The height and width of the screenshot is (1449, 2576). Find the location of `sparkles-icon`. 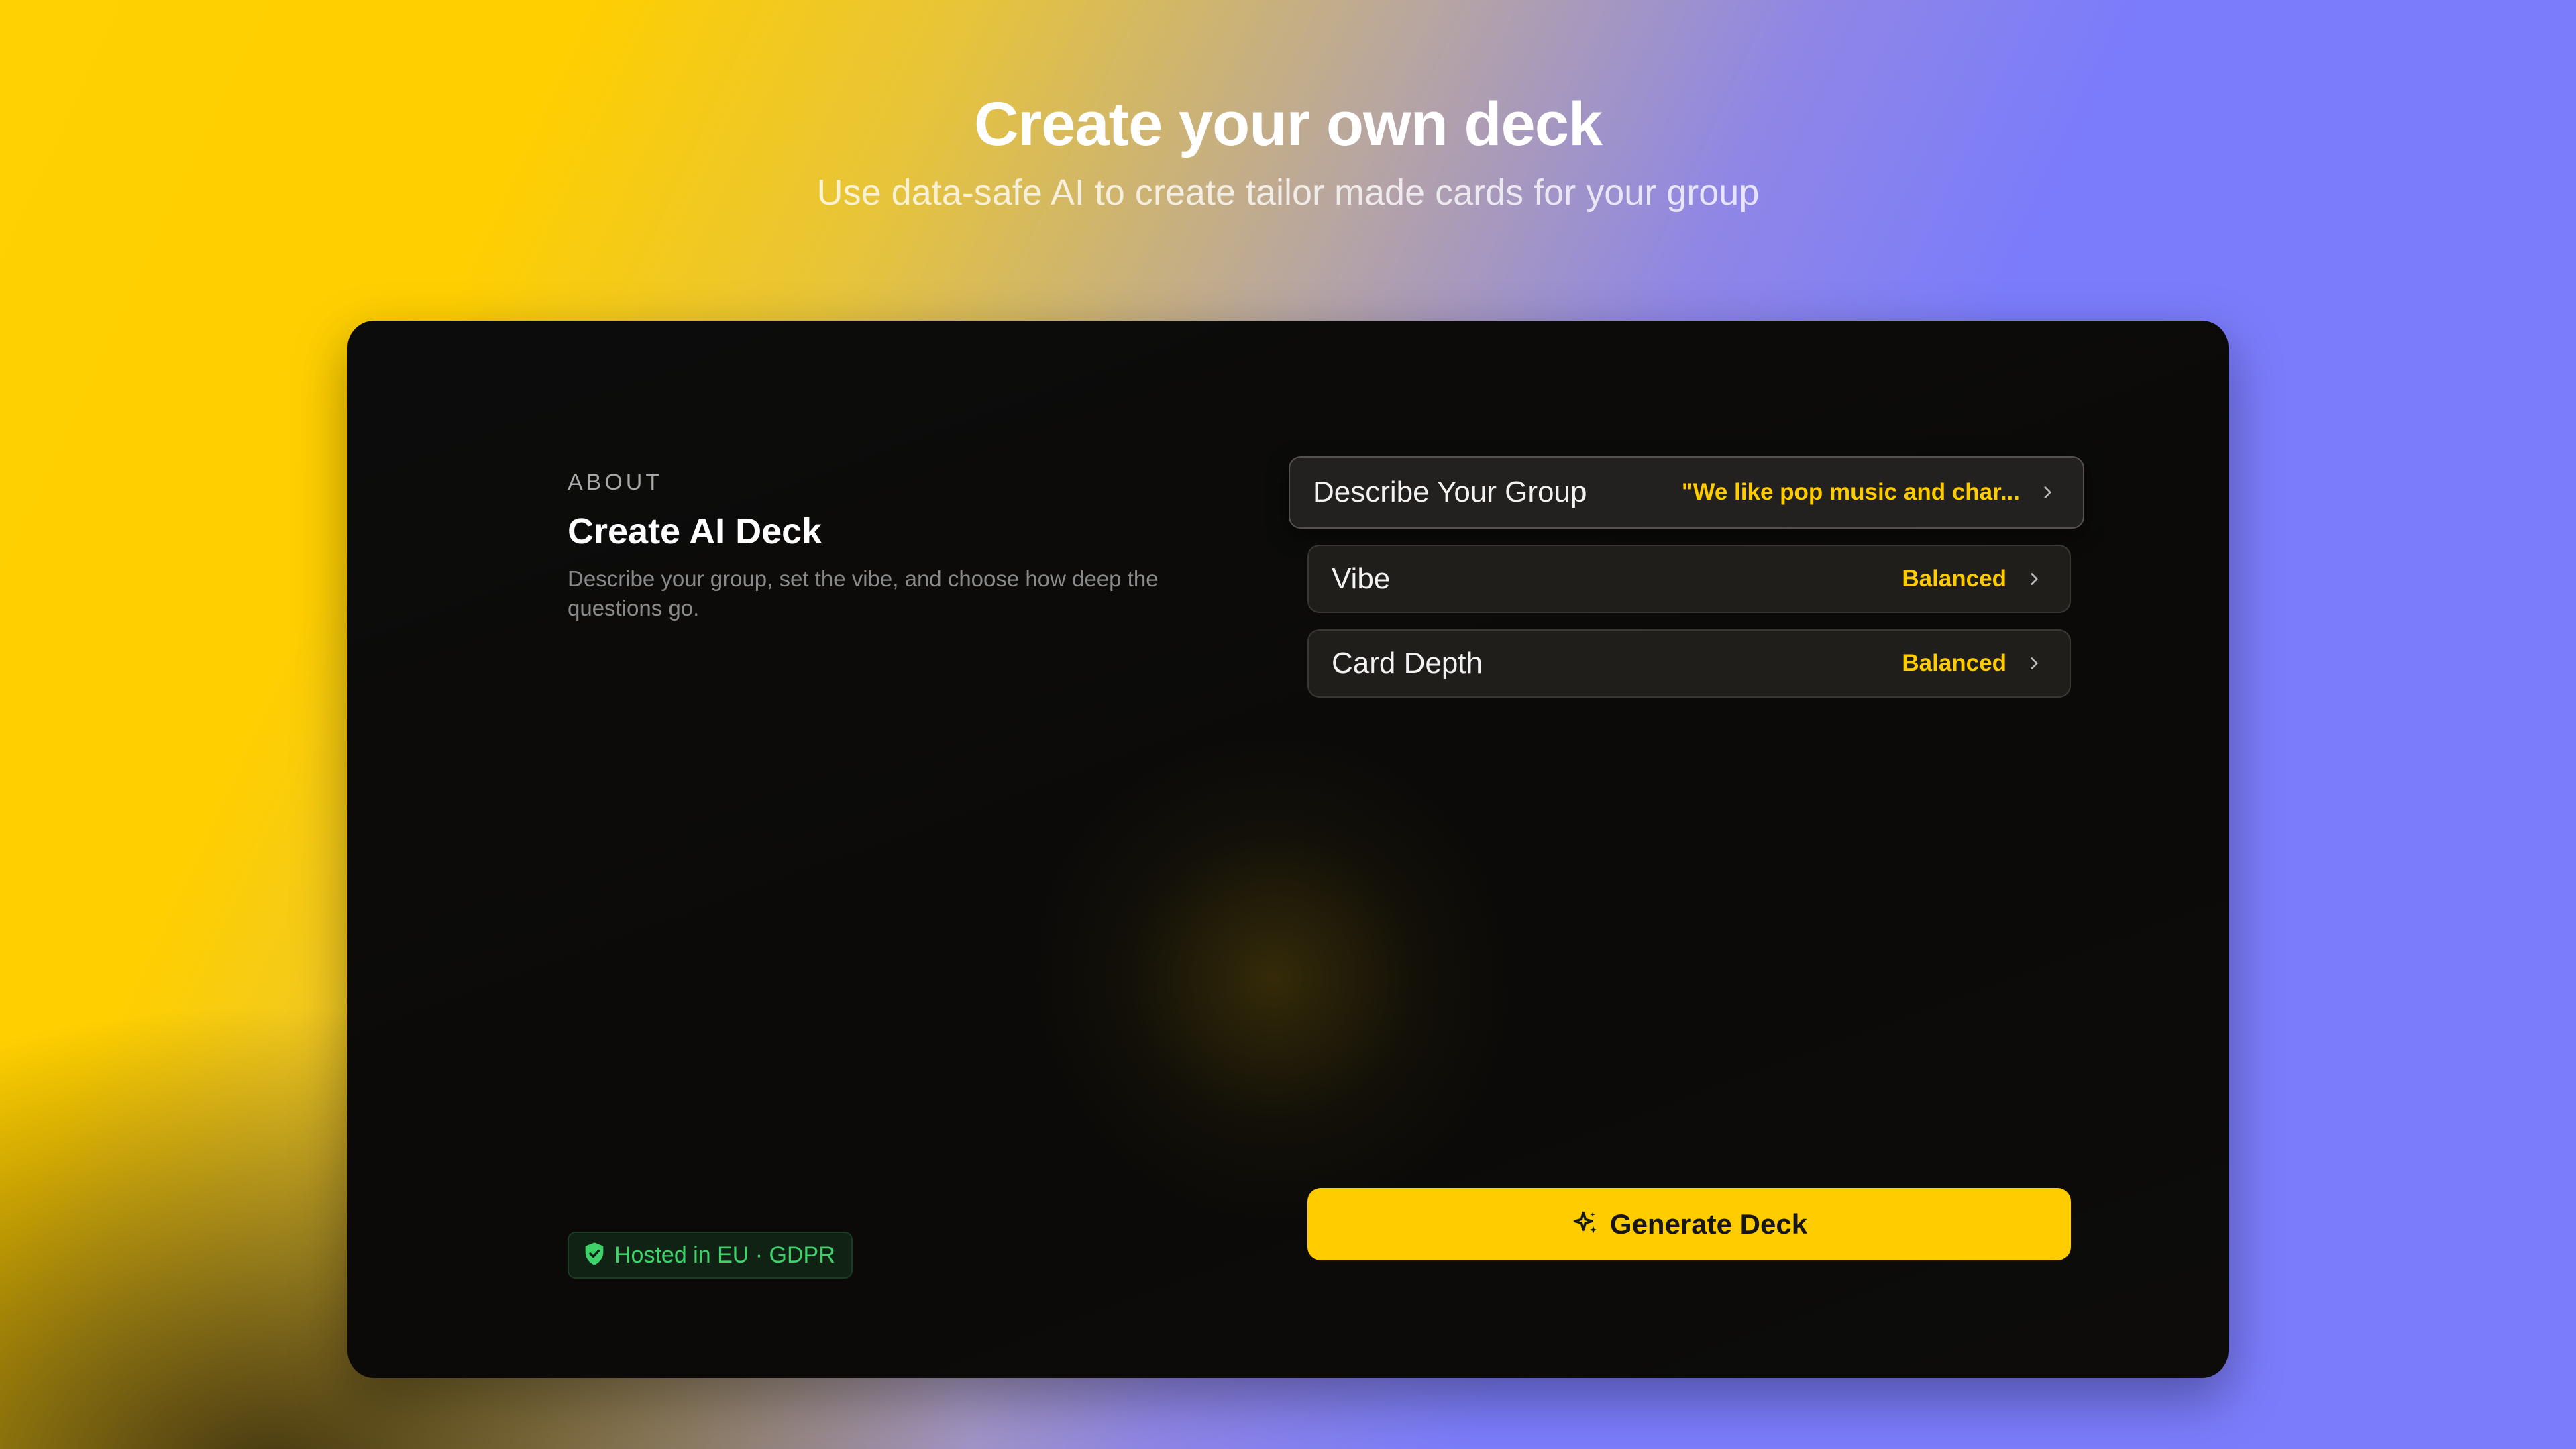

sparkles-icon is located at coordinates (1586, 1224).